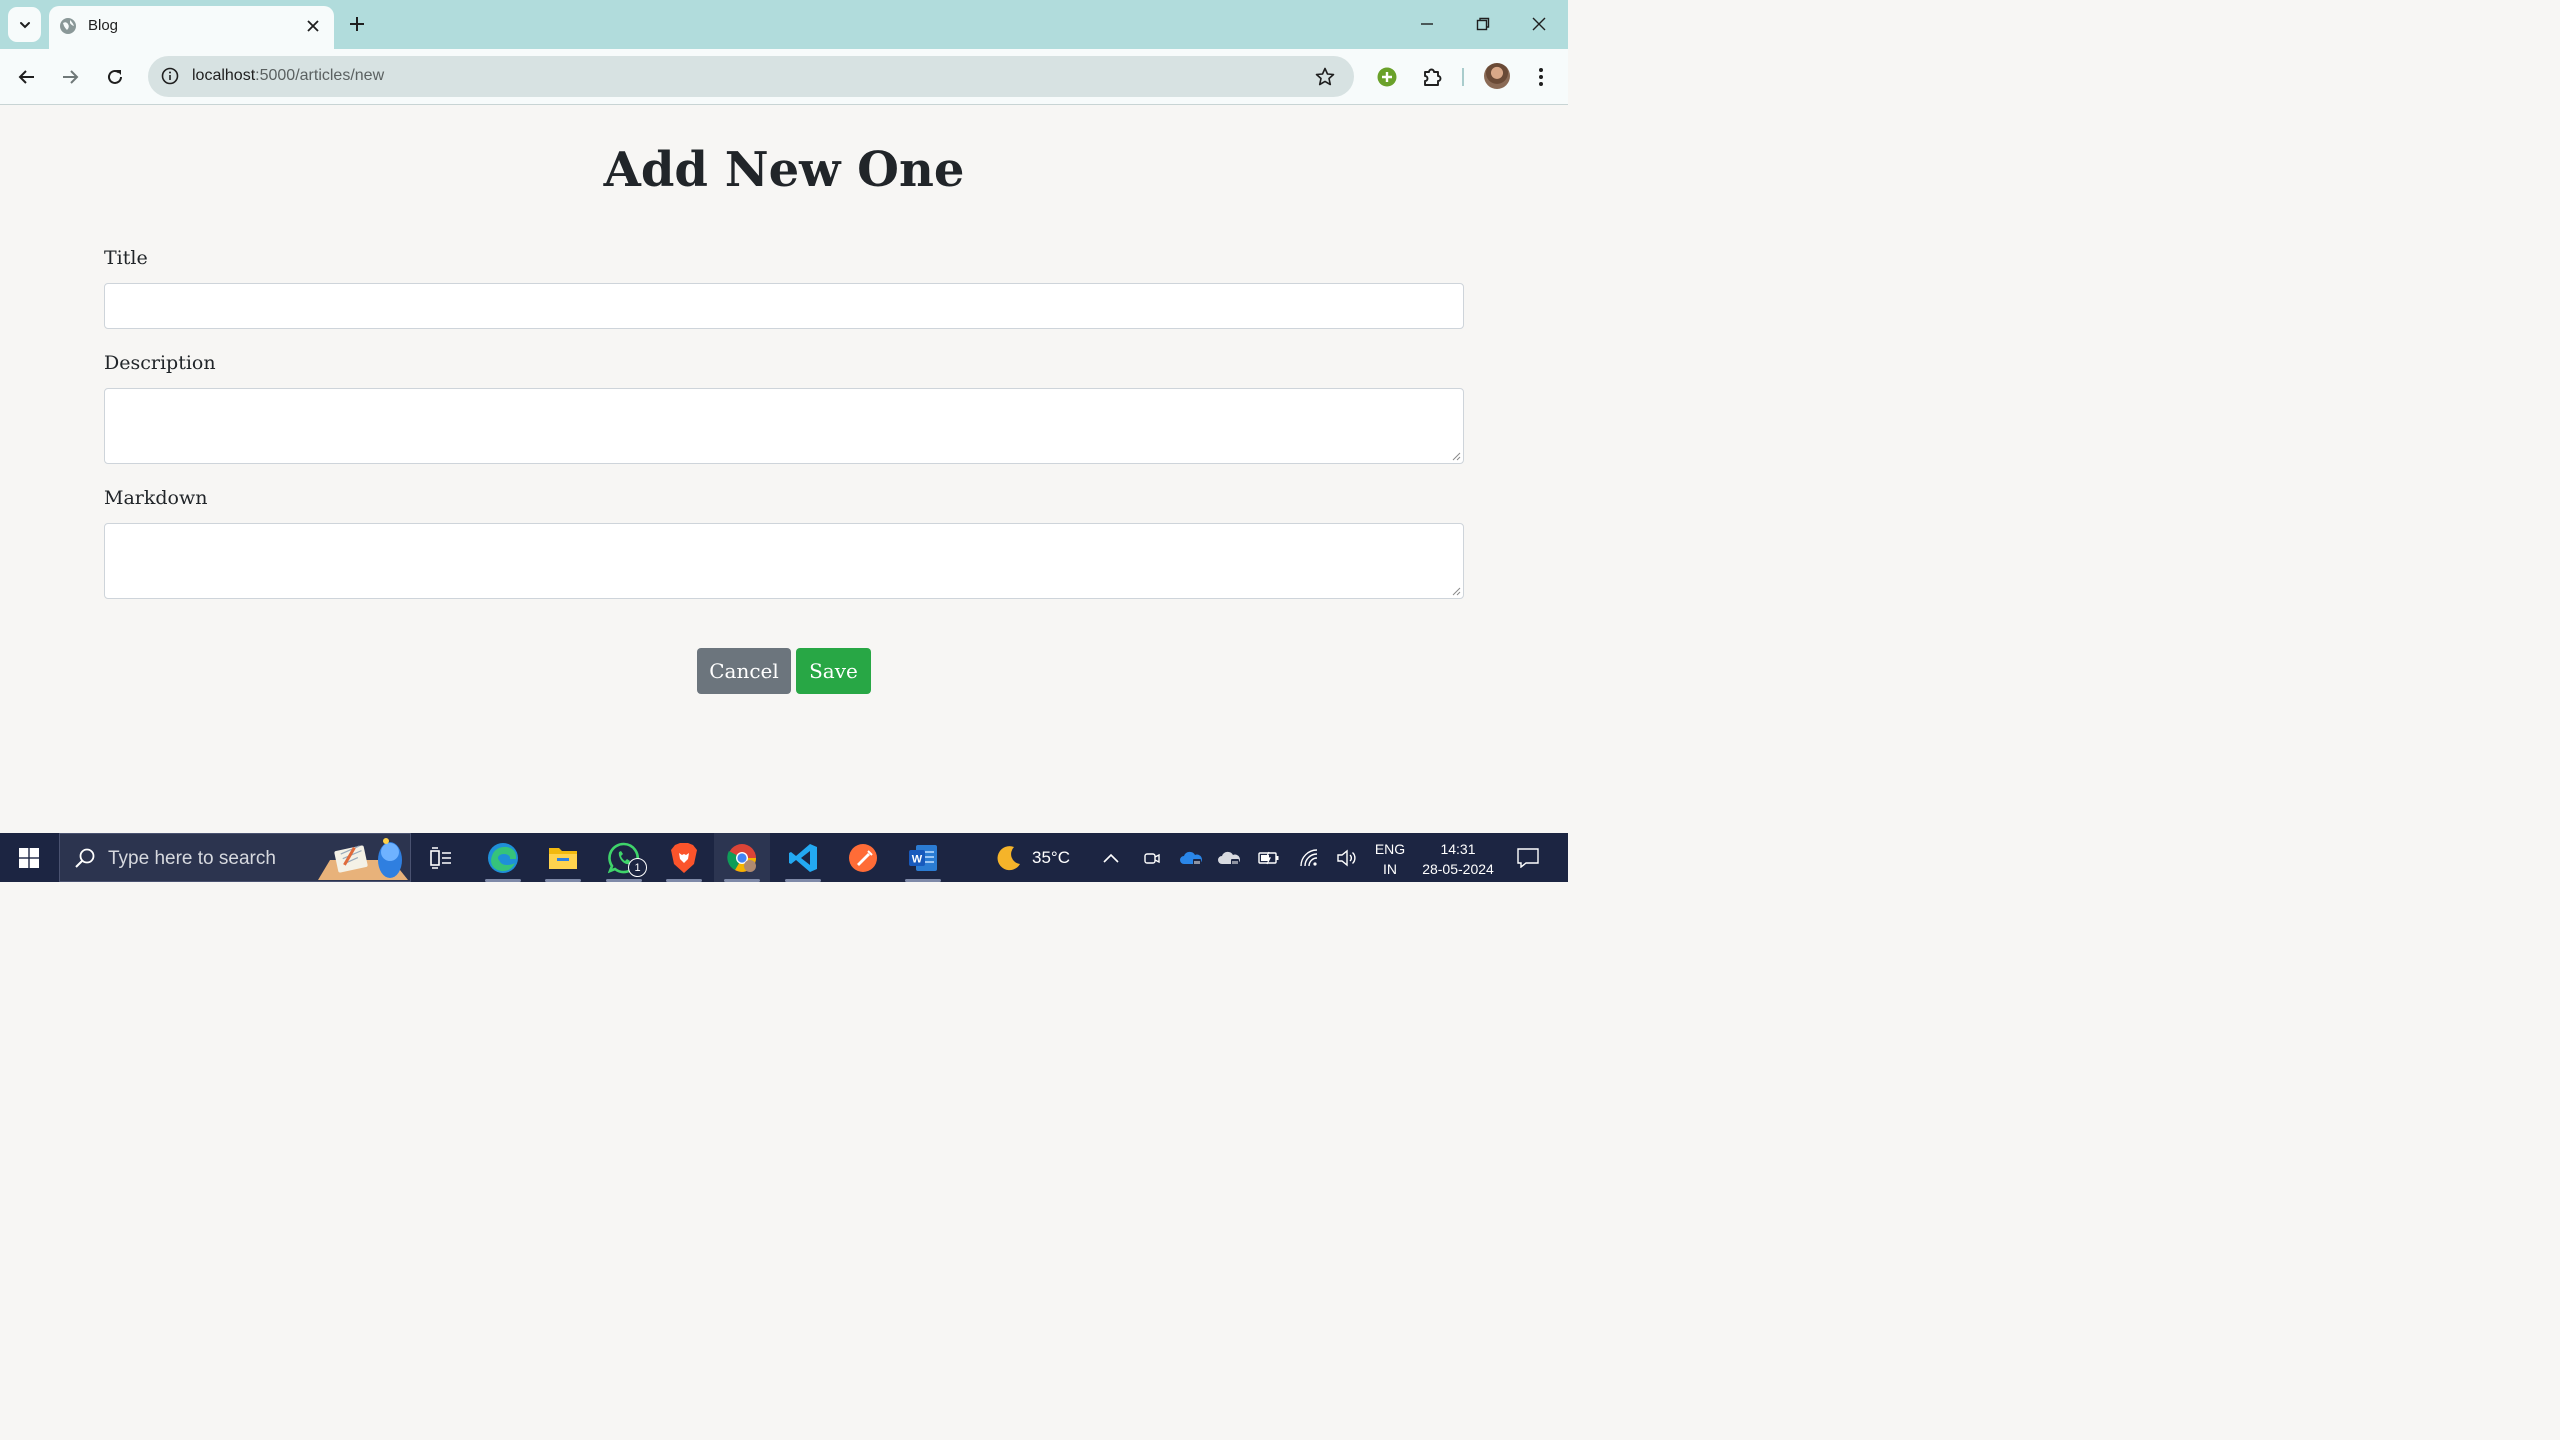 The image size is (2560, 1440). I want to click on taskbar-search-box: Type here to search, so click(235, 857).